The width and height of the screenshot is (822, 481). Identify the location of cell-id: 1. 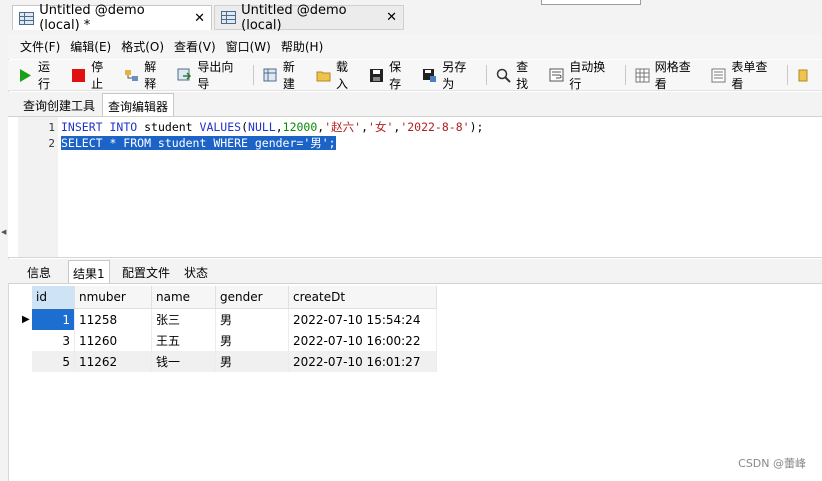
(53, 319).